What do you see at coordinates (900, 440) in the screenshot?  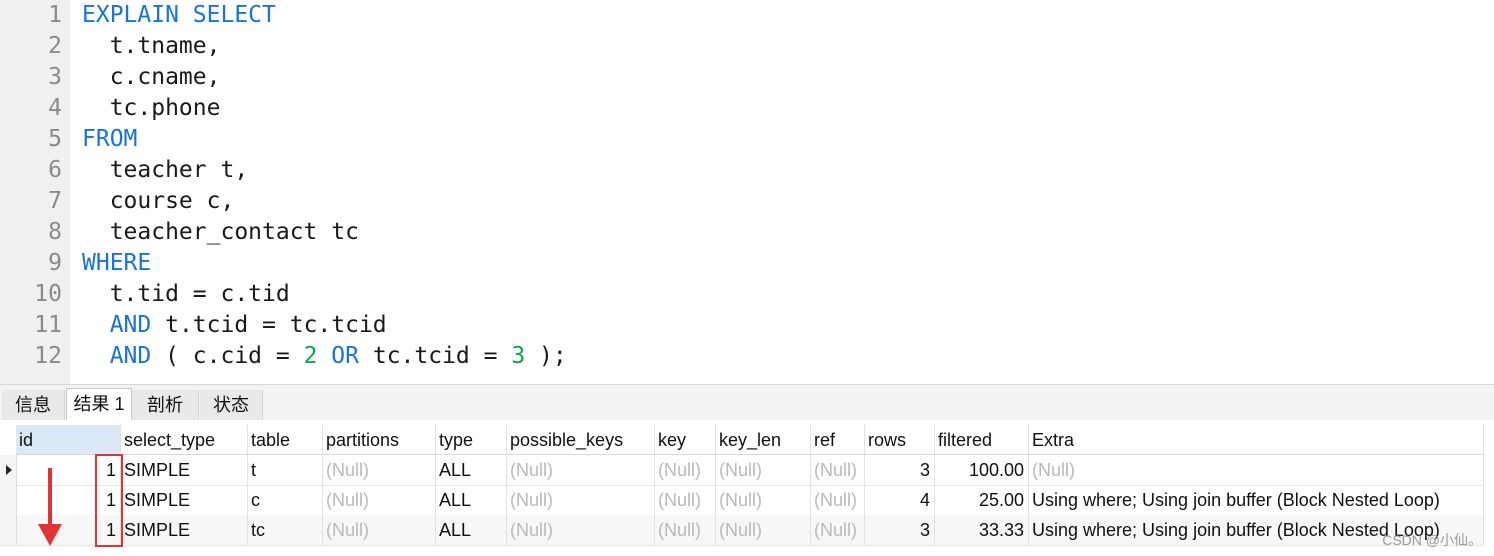 I see `column-header-rows: rows` at bounding box center [900, 440].